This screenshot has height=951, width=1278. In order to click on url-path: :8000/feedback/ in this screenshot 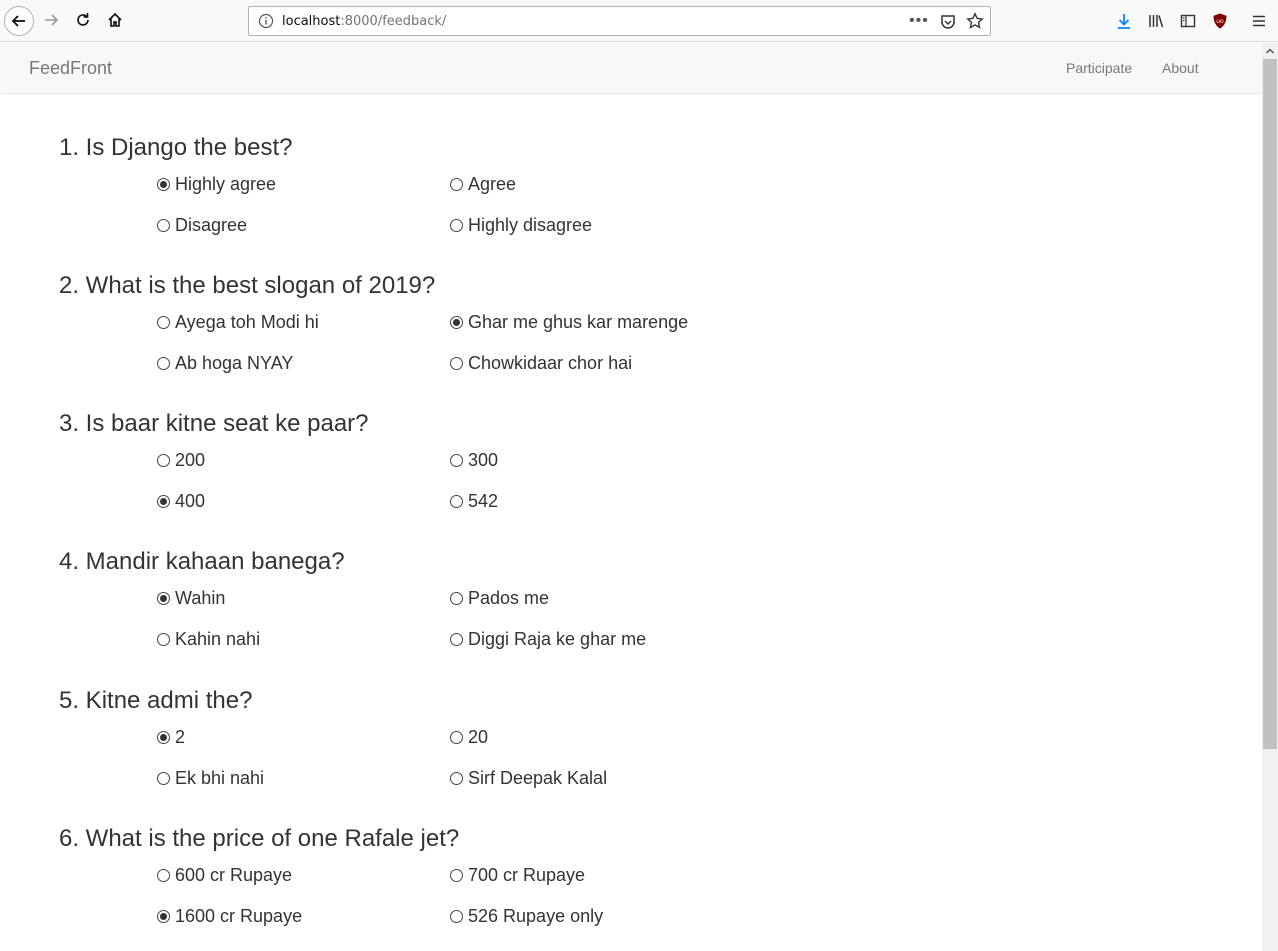, I will do `click(393, 21)`.